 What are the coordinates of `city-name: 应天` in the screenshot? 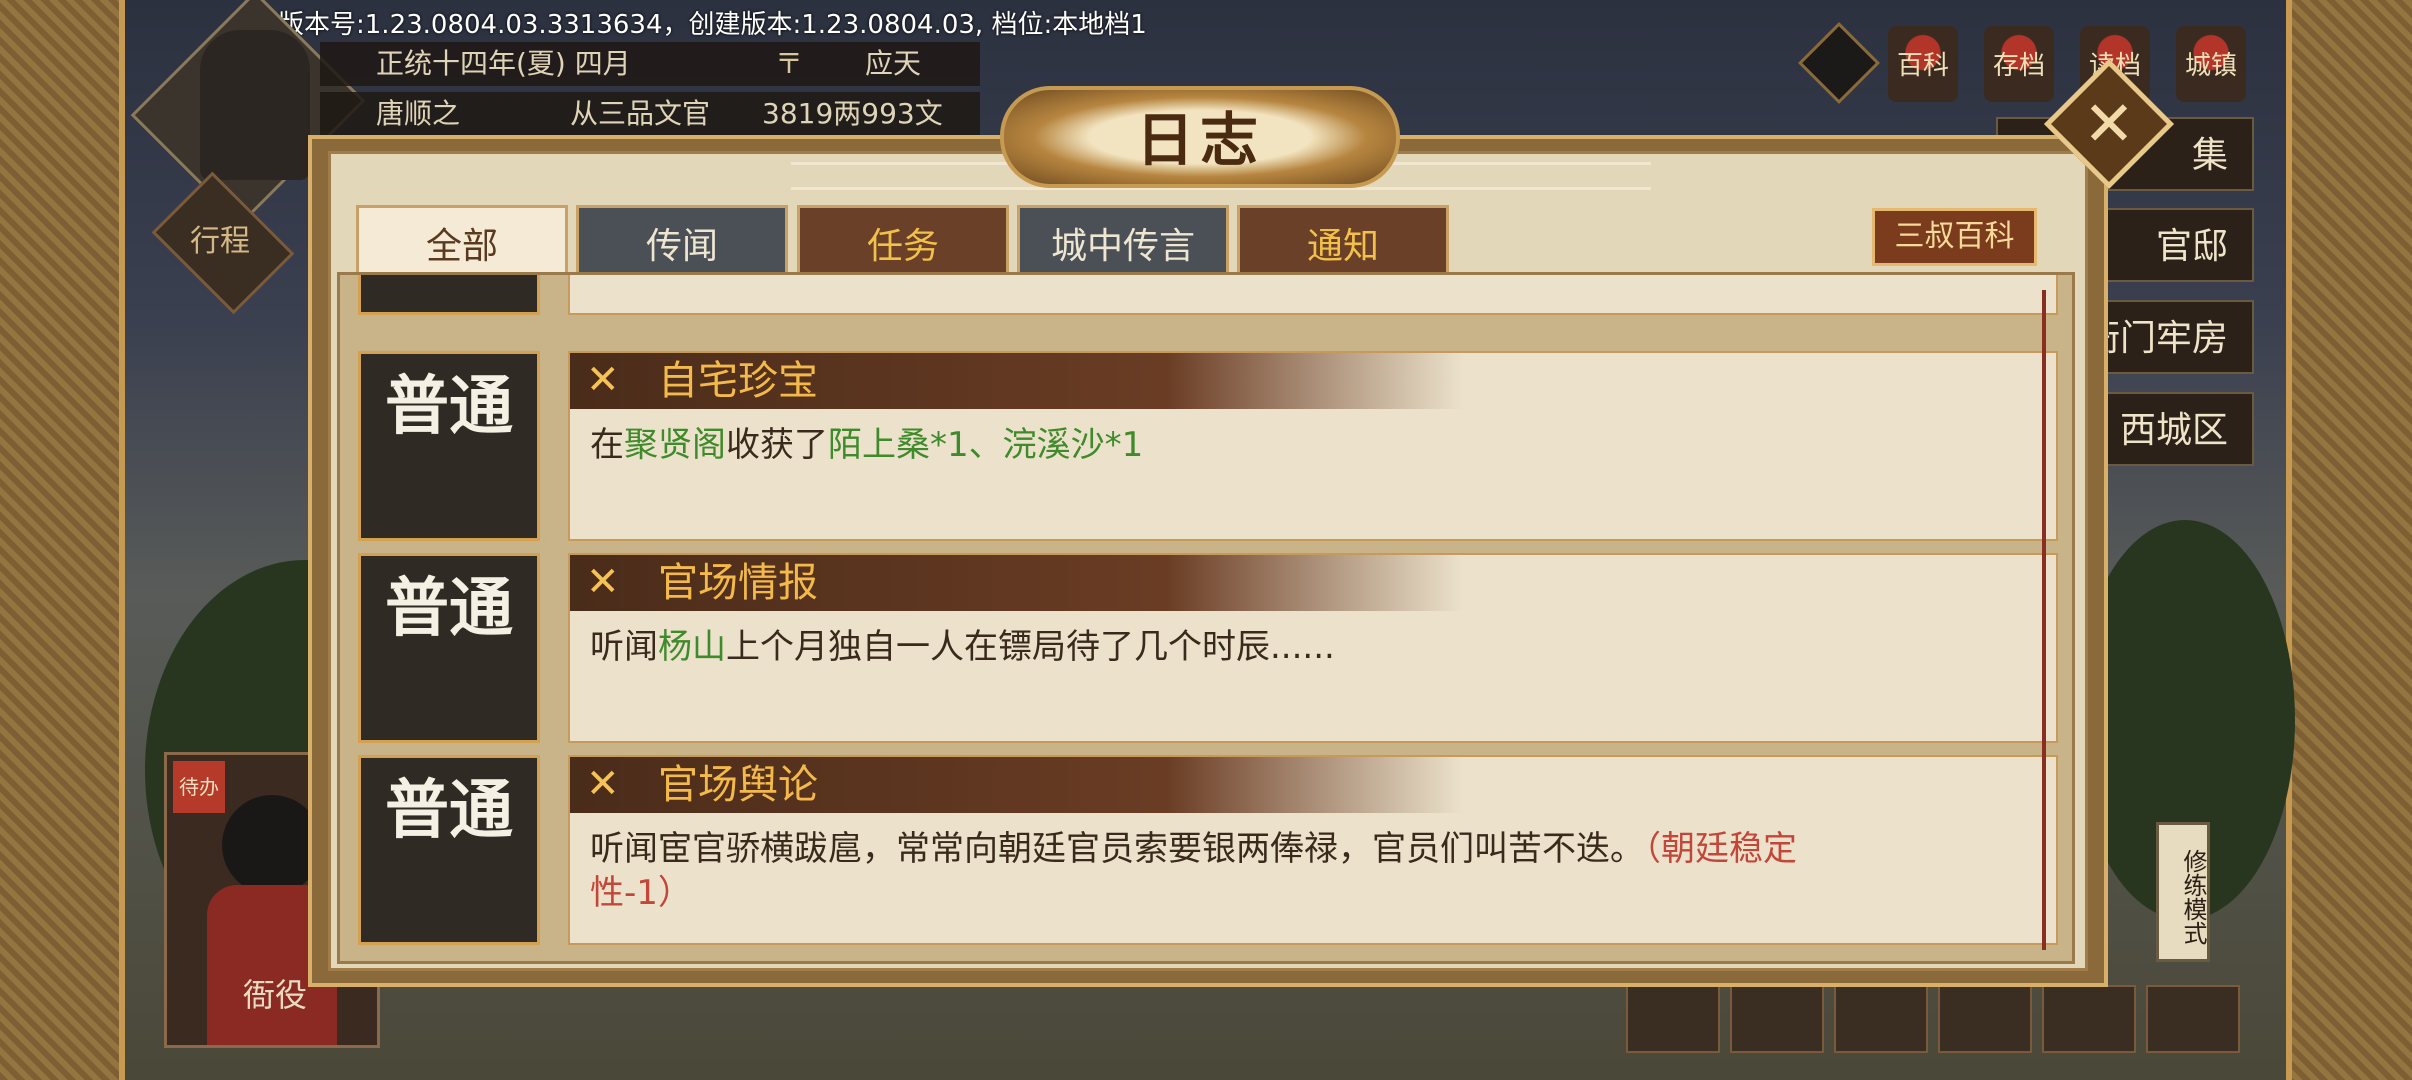 It's located at (893, 63).